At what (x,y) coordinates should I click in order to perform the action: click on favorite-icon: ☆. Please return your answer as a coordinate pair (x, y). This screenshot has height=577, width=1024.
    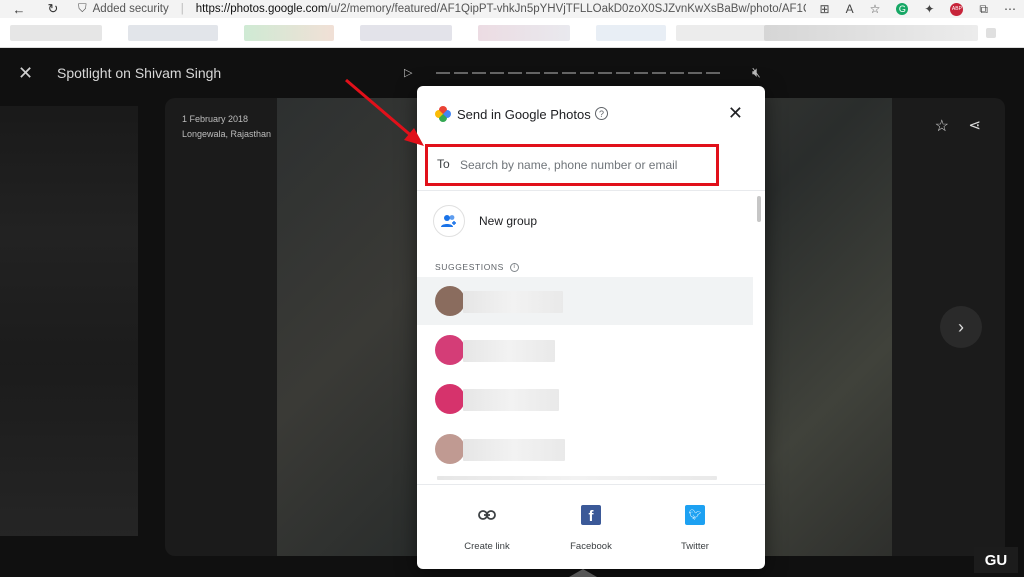
    Looking at the image, I should click on (875, 9).